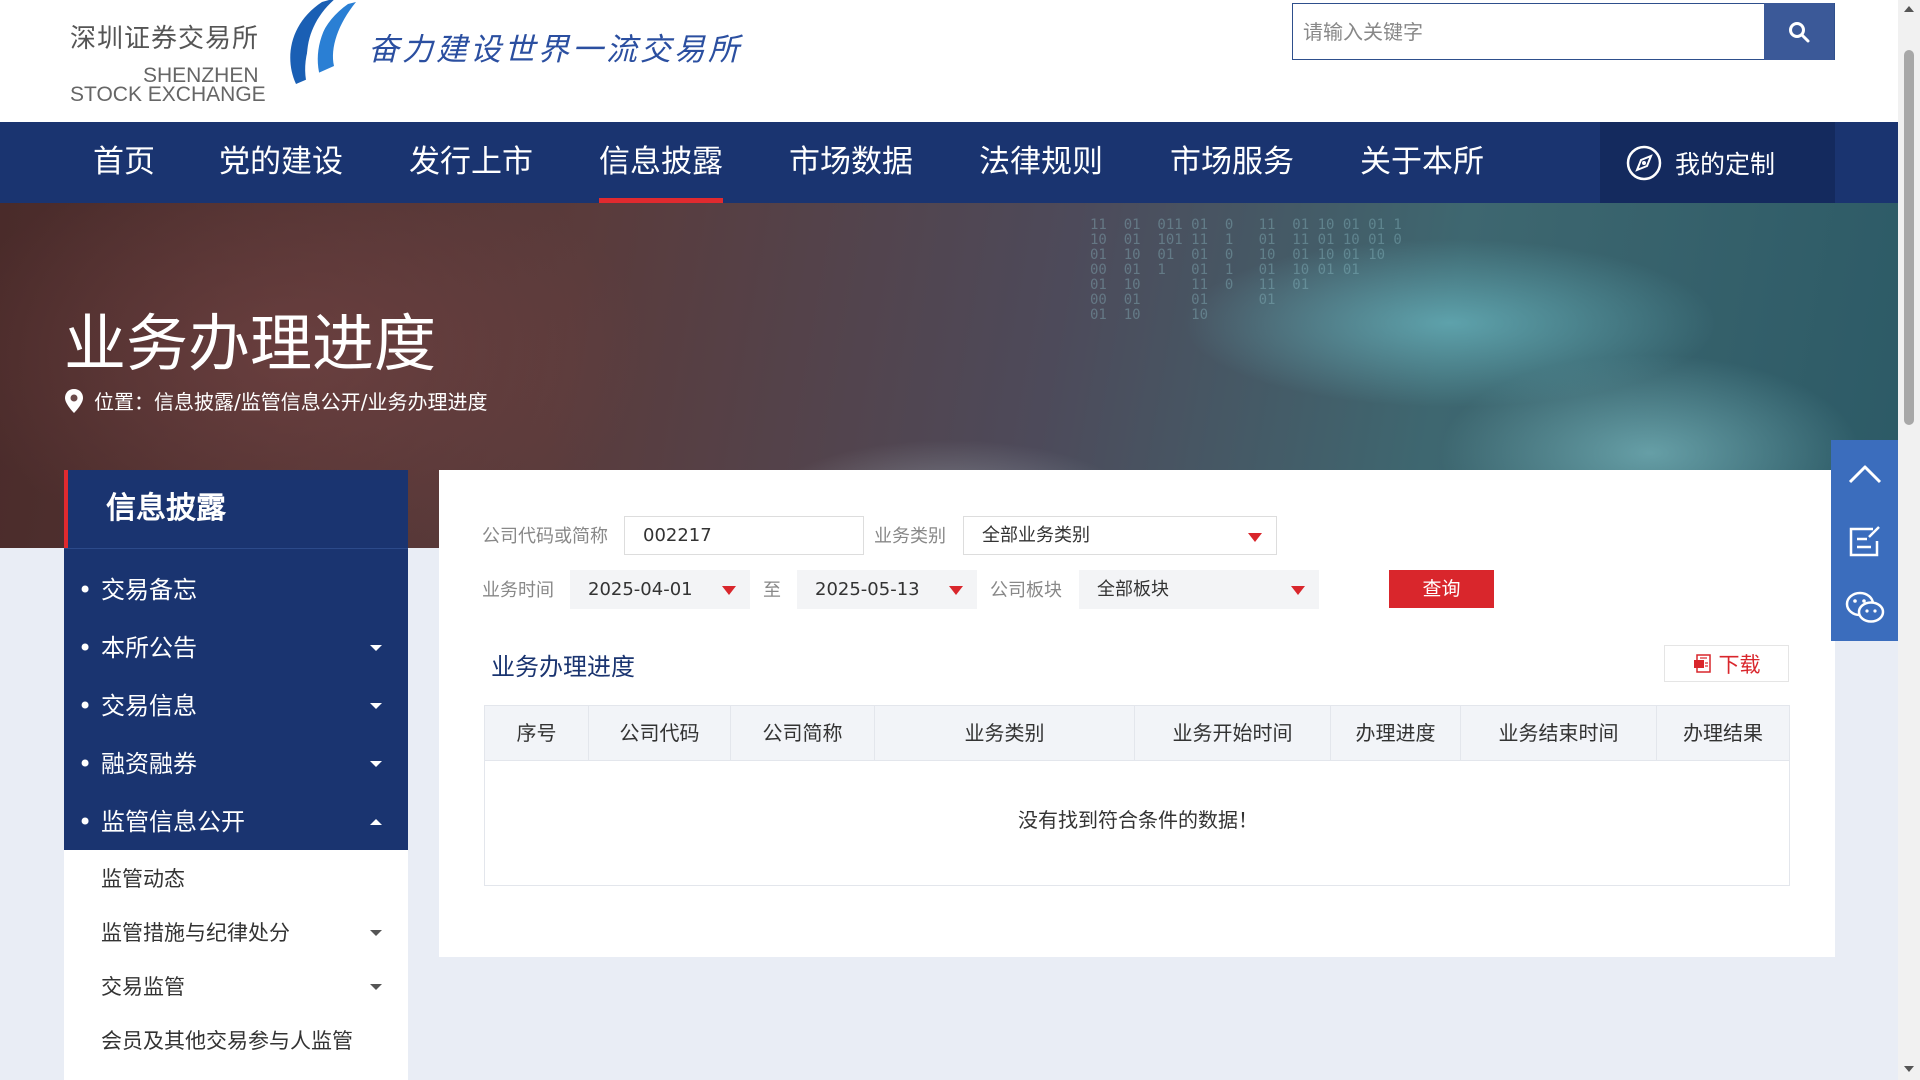 This screenshot has width=1920, height=1080. I want to click on my-custom-label: 我的定制, so click(1725, 164).